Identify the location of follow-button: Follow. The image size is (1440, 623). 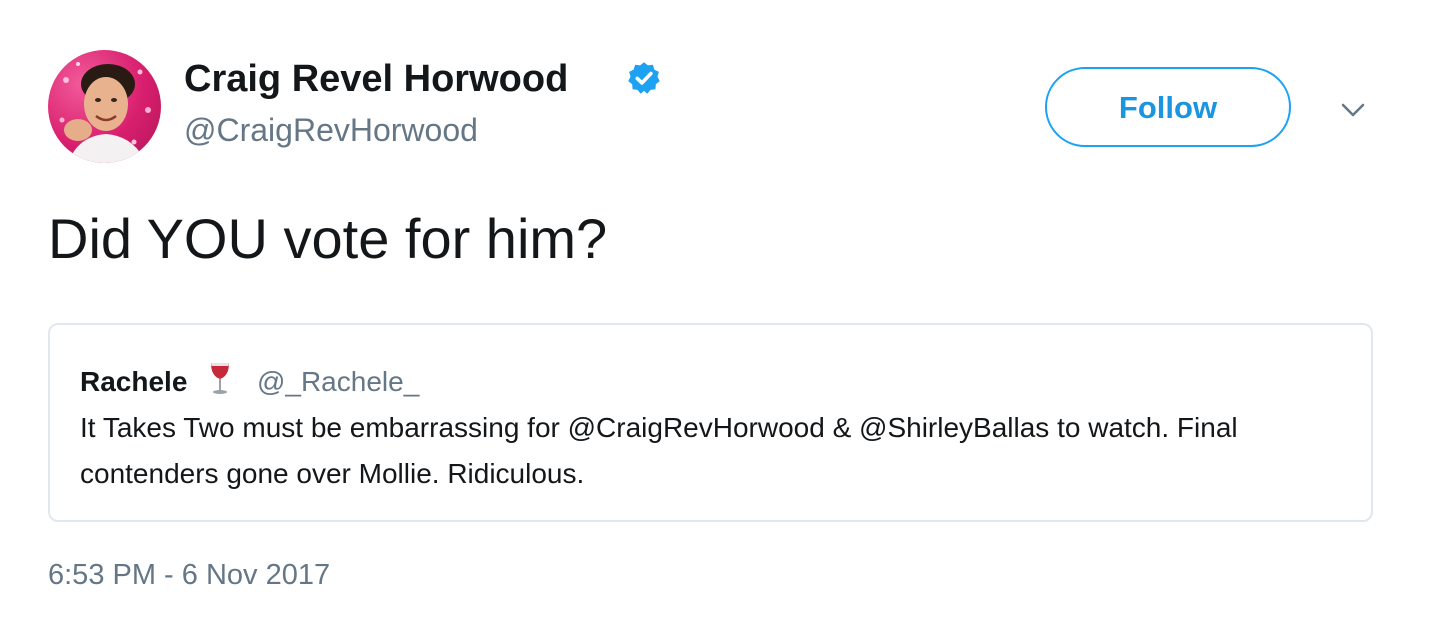
(1168, 107).